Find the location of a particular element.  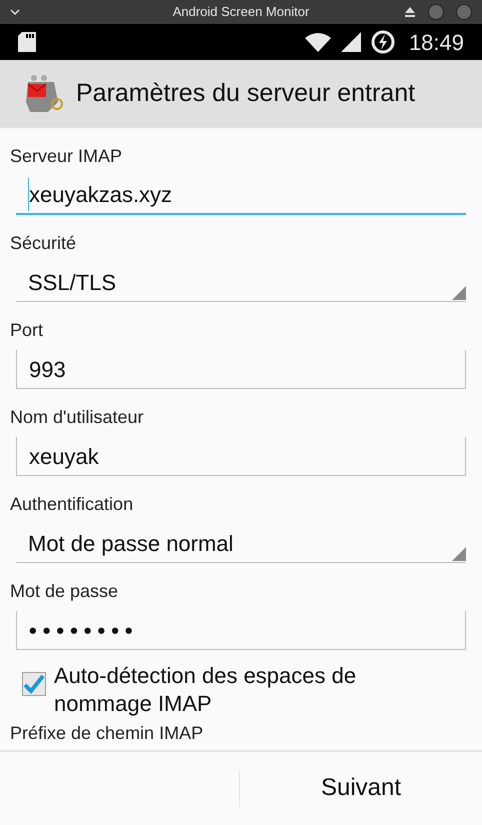

field-label: Préfixe de chemin IMAP is located at coordinates (107, 733).